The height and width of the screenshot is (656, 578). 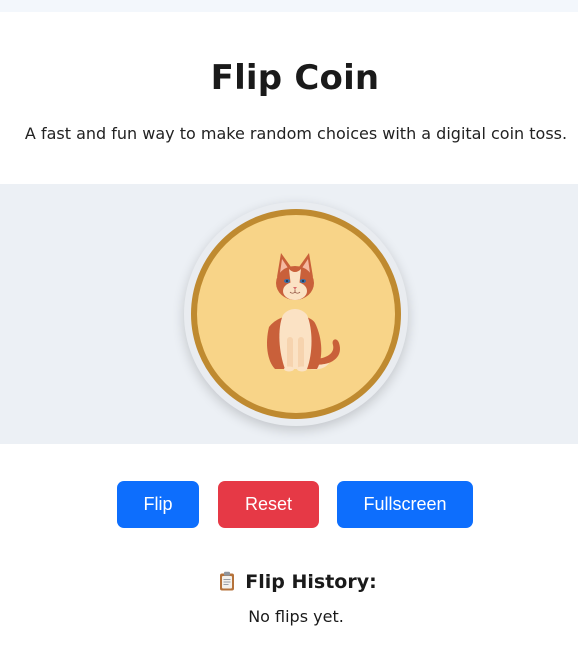 I want to click on cat-icon, so click(x=303, y=312).